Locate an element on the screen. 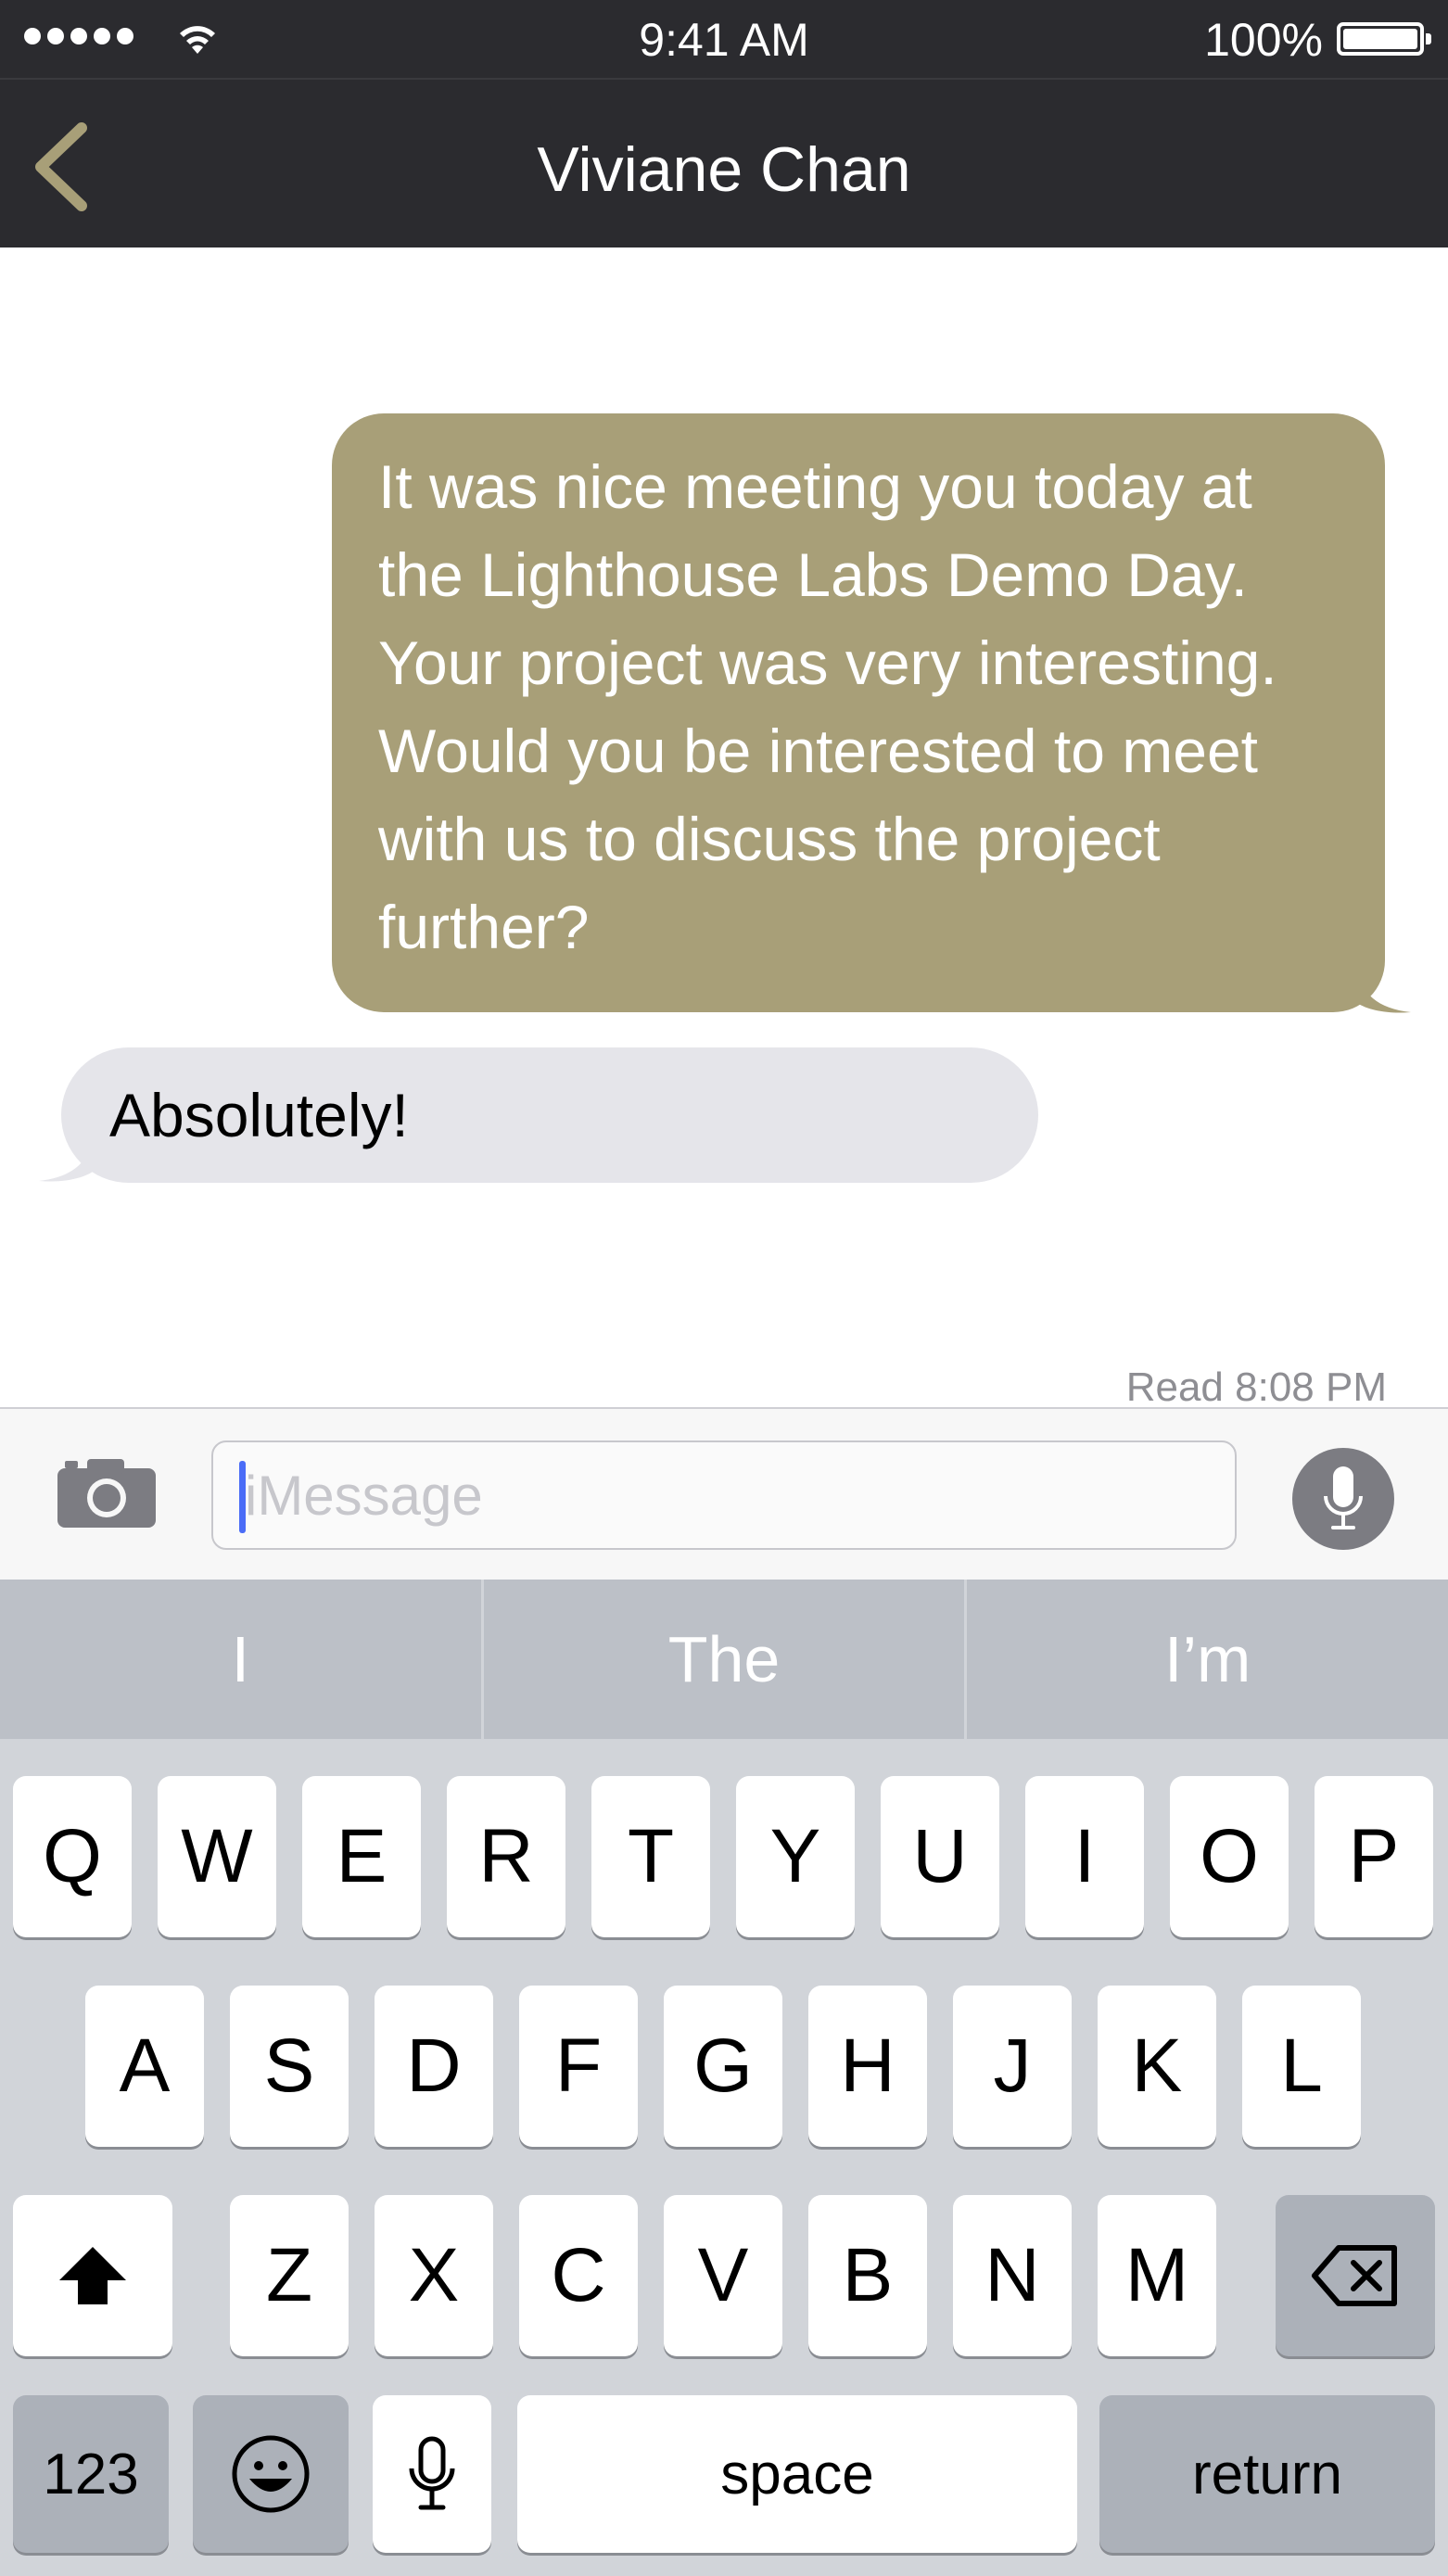  key-x: X is located at coordinates (434, 2275).